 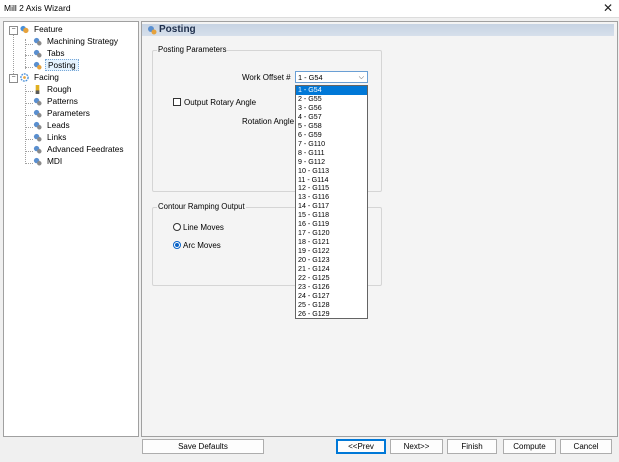 I want to click on group-title: Posting Parameters, so click(x=192, y=49).